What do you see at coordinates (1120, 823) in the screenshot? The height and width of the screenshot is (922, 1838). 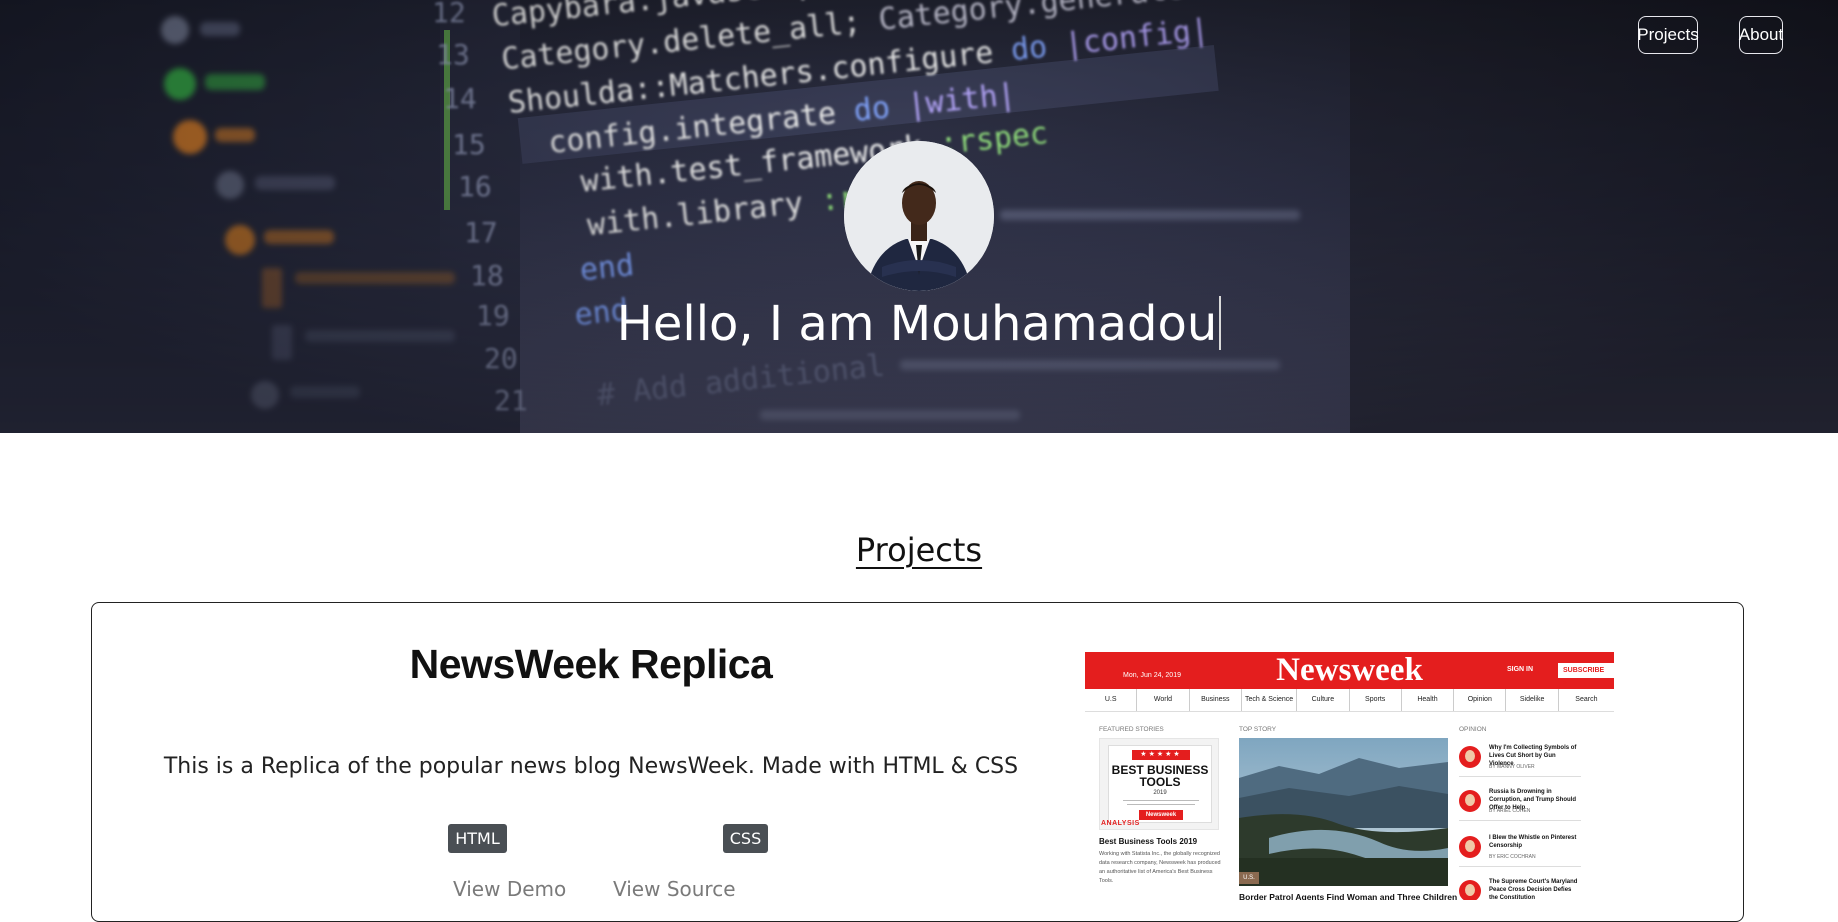 I see `analysis-label: ANALYSIS` at bounding box center [1120, 823].